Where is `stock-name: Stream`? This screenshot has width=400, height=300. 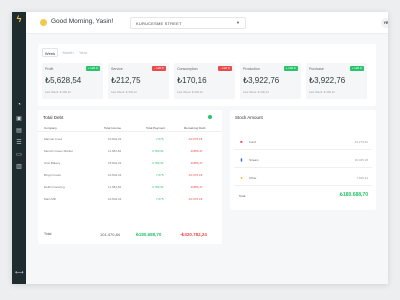 stock-name: Stream is located at coordinates (254, 160).